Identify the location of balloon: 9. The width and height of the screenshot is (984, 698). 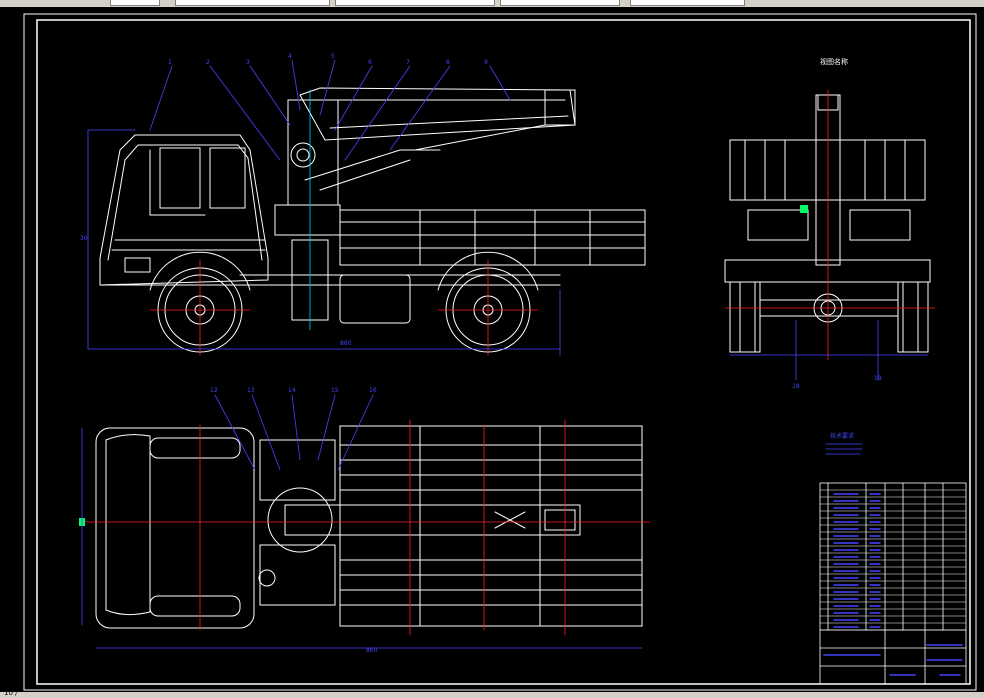
(486, 62).